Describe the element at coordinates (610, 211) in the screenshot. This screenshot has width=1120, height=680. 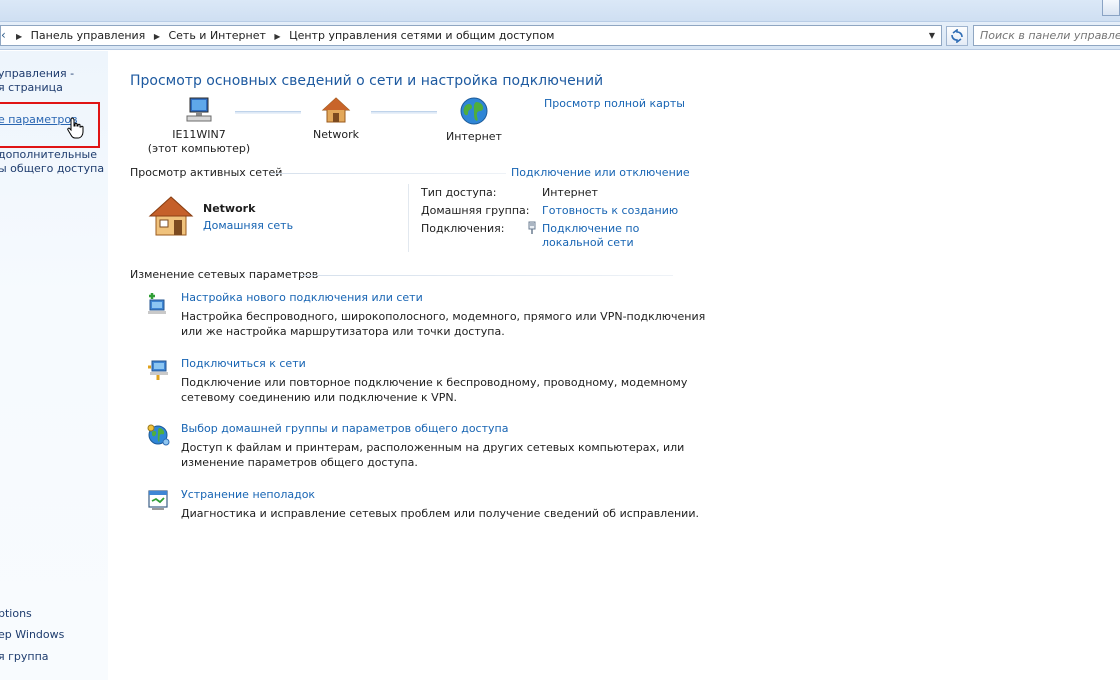
I see `homegroup-status-link: Готовность к созданию` at that location.